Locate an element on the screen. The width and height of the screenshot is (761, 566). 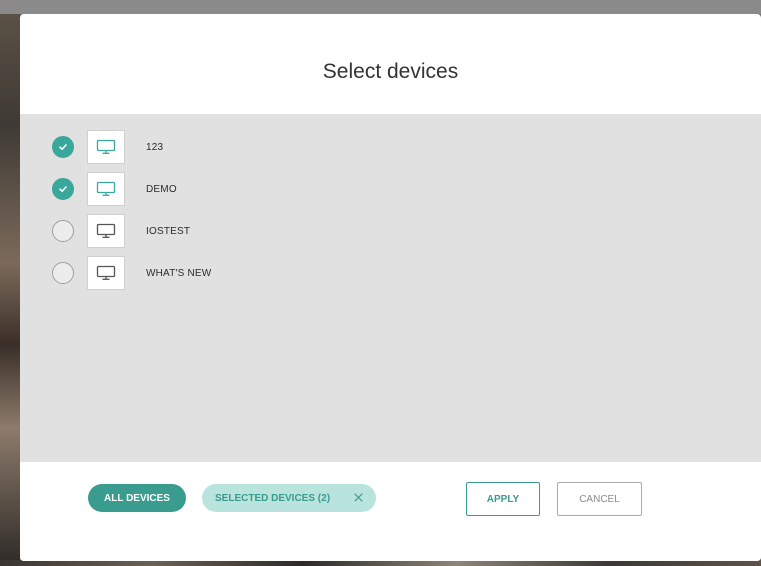
background-app-left is located at coordinates (10, 290).